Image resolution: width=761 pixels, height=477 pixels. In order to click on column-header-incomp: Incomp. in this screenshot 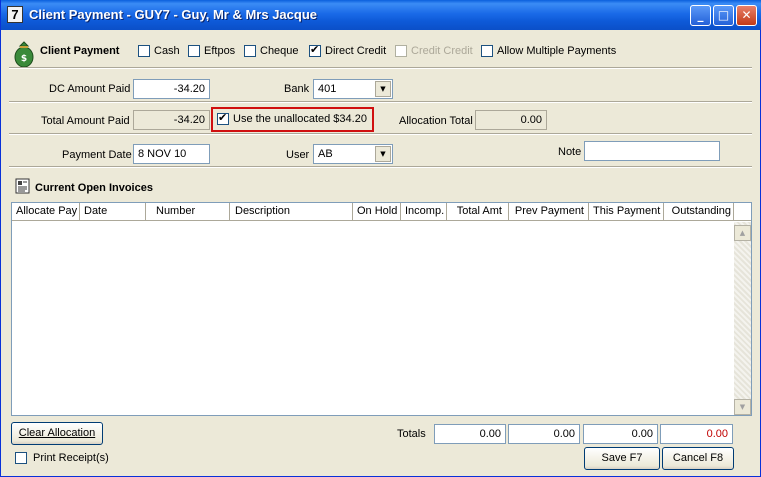, I will do `click(424, 212)`.